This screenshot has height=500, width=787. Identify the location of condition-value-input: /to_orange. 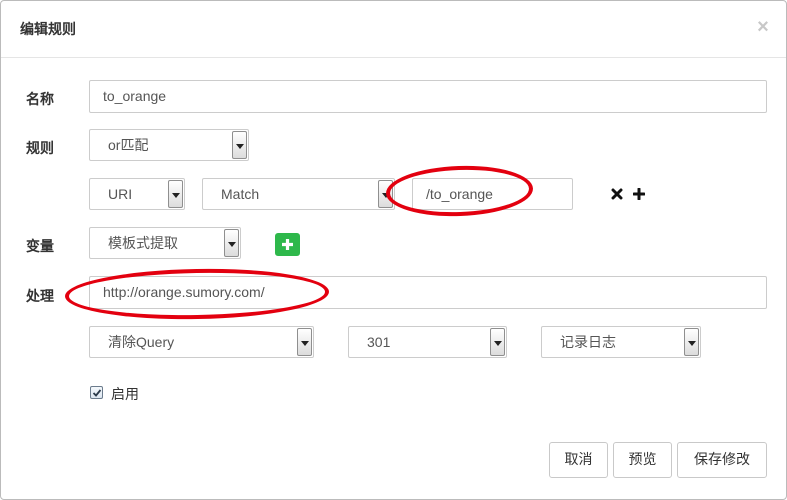
(492, 194).